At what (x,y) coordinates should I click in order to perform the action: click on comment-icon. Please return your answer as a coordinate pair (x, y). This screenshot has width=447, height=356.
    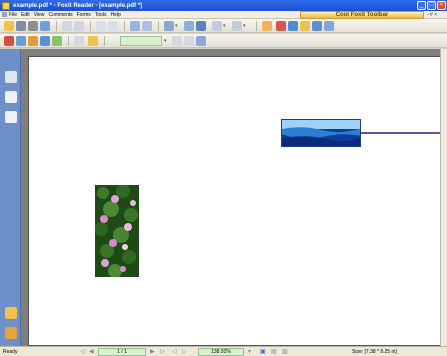
    Looking at the image, I should click on (305, 26).